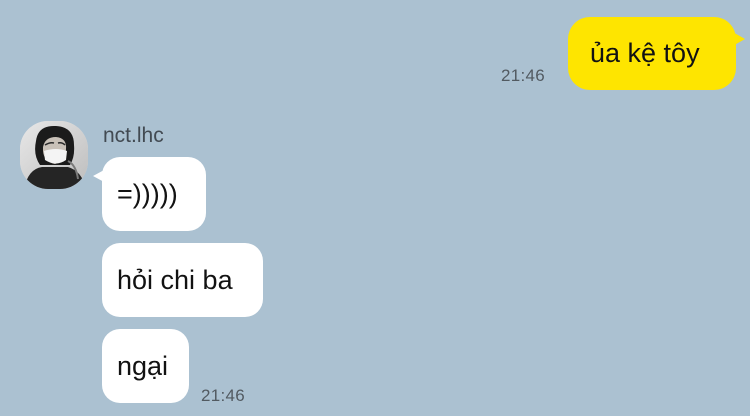  I want to click on outgoing-message-bubble: ủa kệ tôy, so click(656, 53).